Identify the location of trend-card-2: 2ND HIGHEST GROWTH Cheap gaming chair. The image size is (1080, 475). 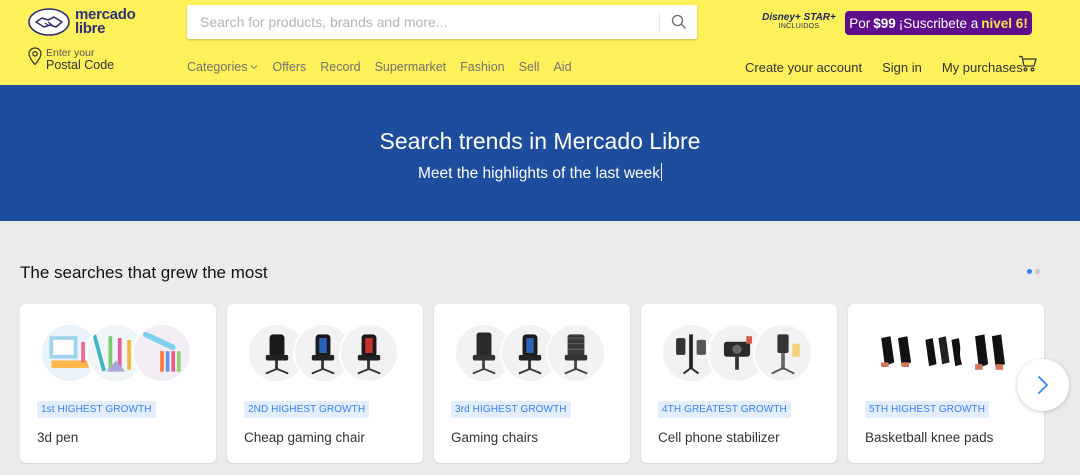
(325, 383).